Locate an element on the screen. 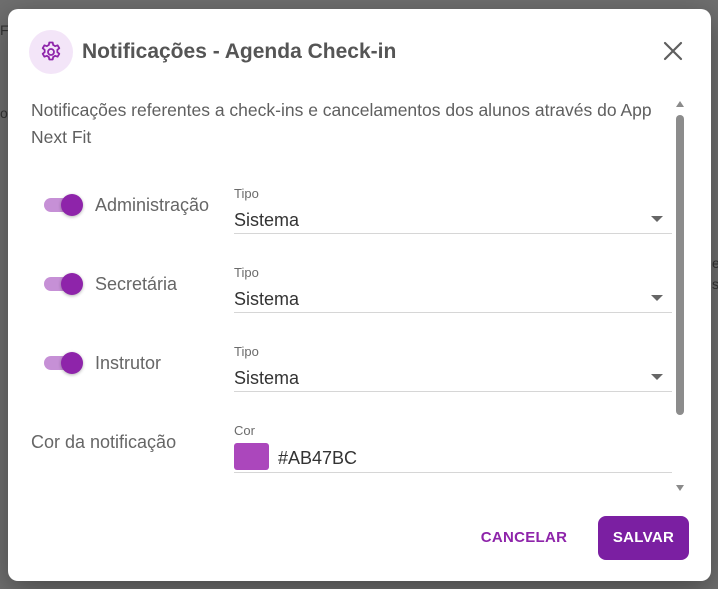 The height and width of the screenshot is (589, 718). gear-icon is located at coordinates (51, 52).